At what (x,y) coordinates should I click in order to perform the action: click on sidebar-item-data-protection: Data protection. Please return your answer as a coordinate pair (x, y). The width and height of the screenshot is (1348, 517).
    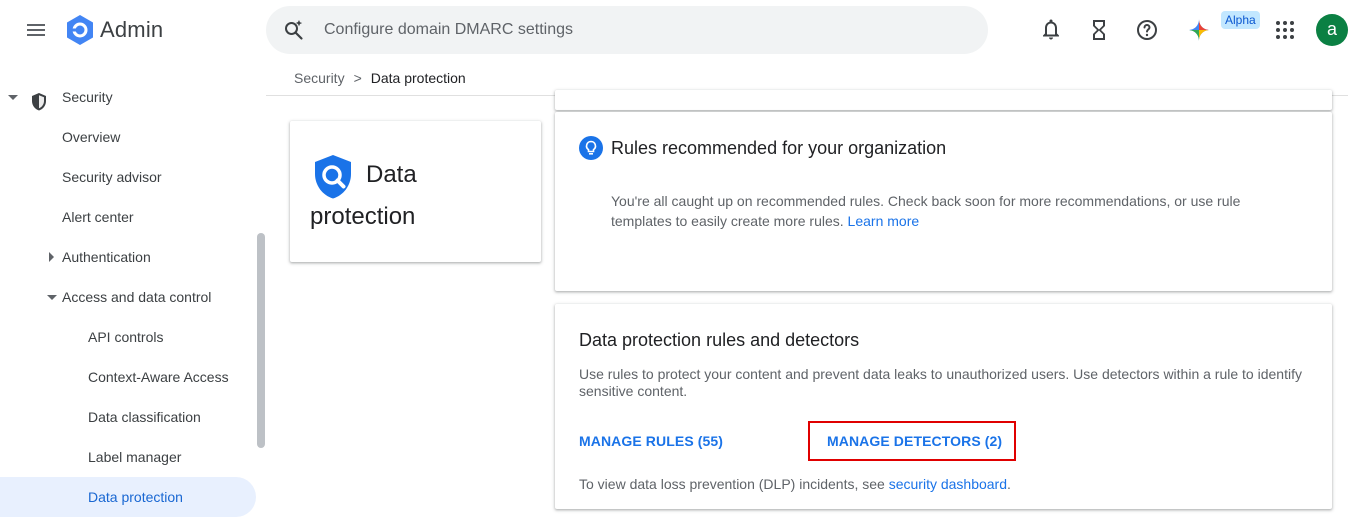
    Looking at the image, I should click on (128, 497).